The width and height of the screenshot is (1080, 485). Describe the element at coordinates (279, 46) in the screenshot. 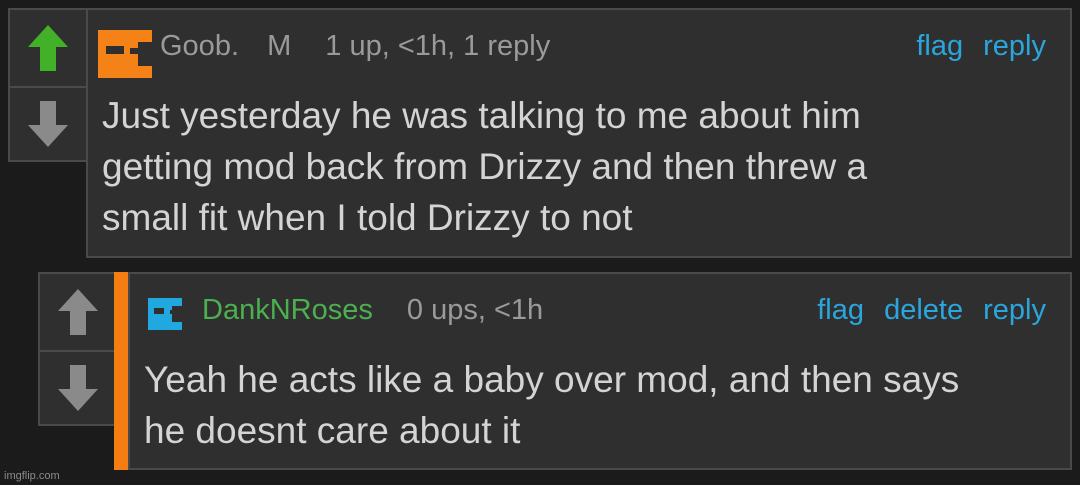

I see `mod-badge: M` at that location.